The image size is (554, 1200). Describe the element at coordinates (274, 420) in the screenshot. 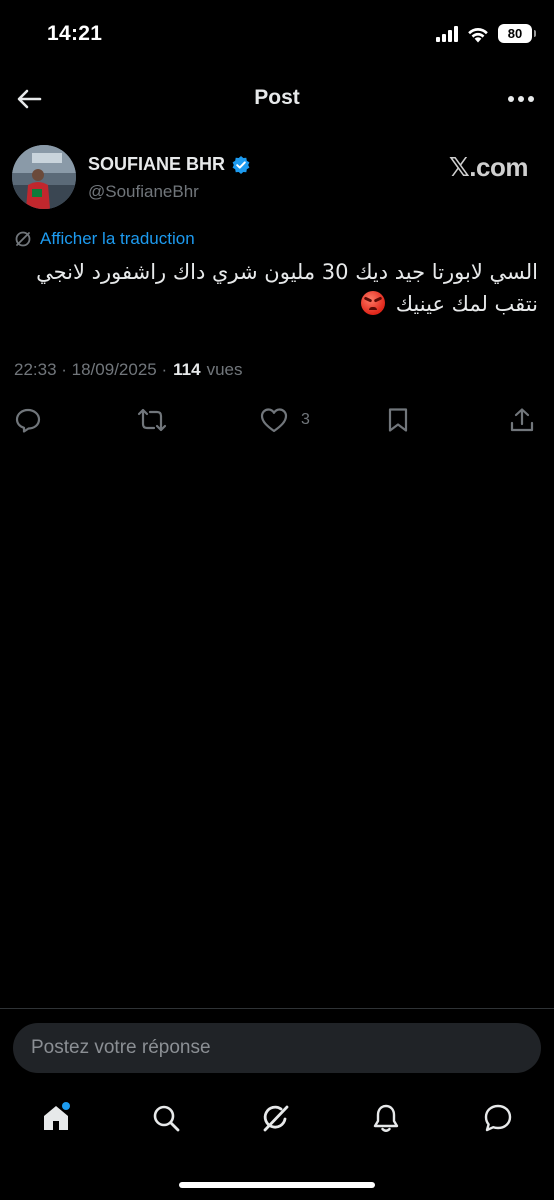

I see `heart-icon` at that location.